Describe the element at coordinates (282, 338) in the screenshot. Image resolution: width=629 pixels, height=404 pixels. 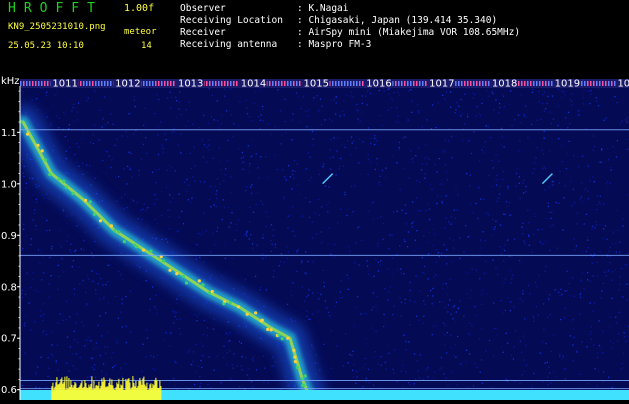
I see `echo-hotspot` at that location.